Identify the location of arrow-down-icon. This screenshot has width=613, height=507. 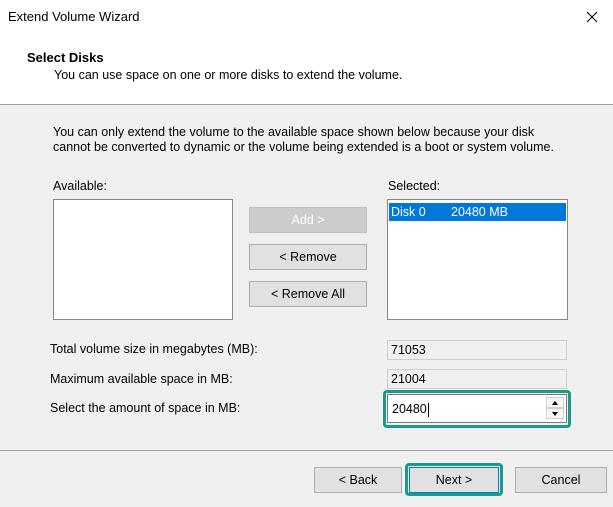
(555, 413).